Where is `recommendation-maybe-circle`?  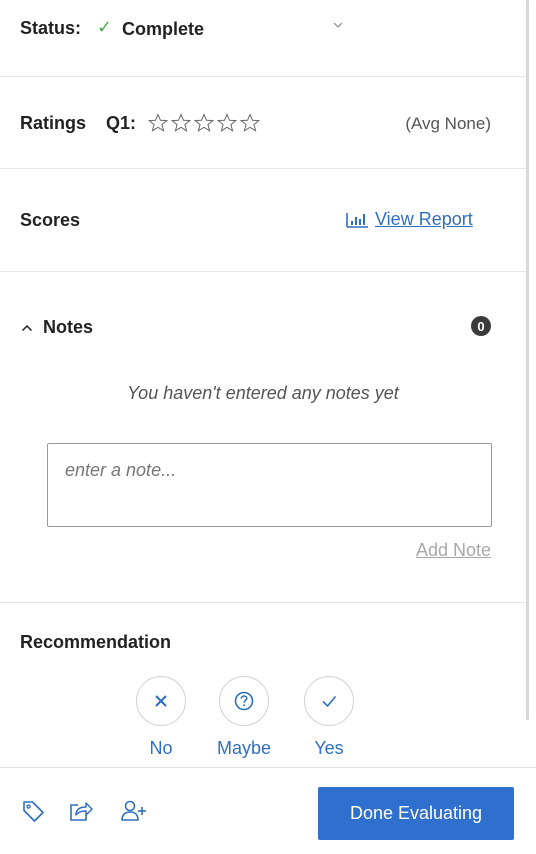 recommendation-maybe-circle is located at coordinates (244, 701).